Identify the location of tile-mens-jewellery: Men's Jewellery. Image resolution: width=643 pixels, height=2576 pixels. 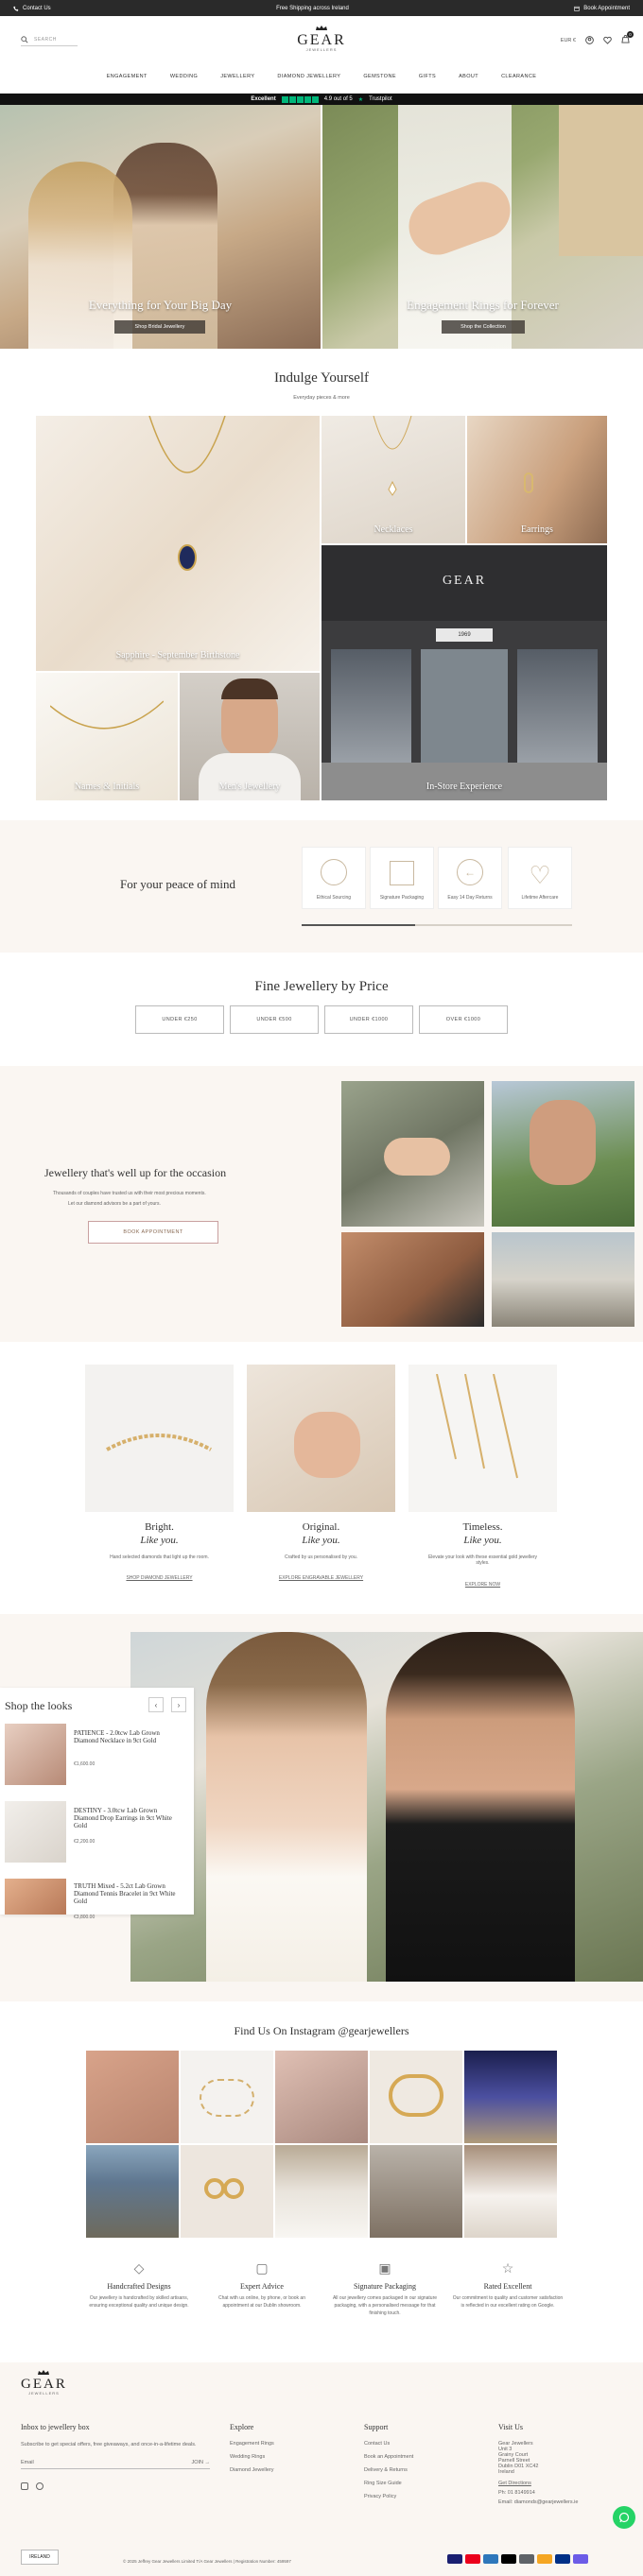
(250, 736).